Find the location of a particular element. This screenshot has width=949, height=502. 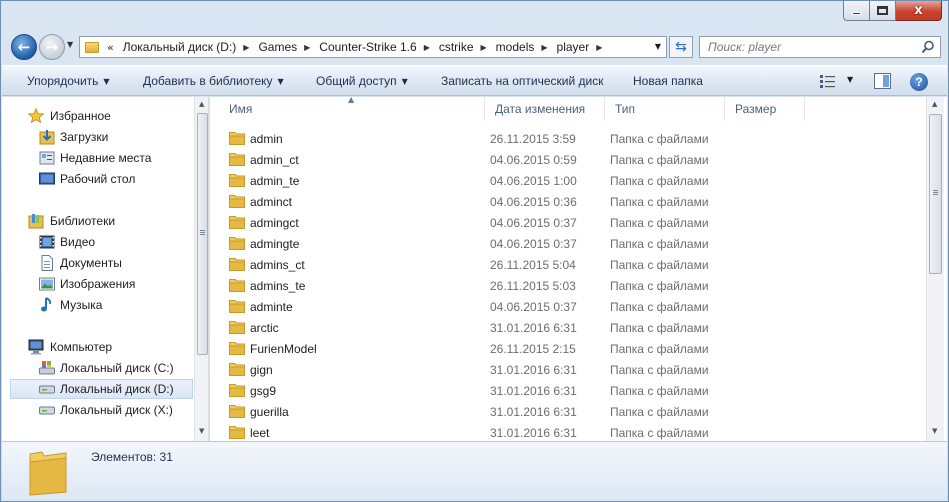

address-overflow-button: « is located at coordinates (110, 47).